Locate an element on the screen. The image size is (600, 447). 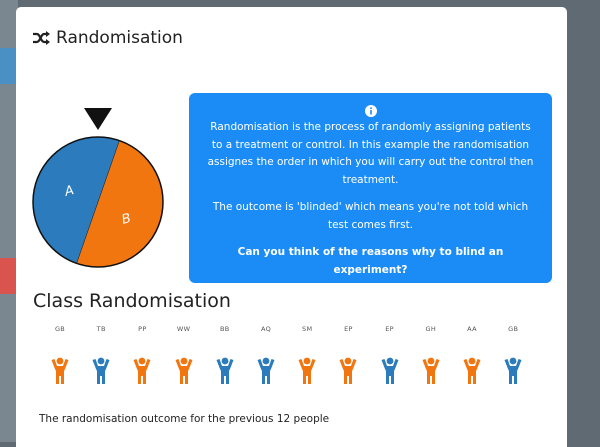
class-randomisation-title: Class Randomisation is located at coordinates (132, 301).